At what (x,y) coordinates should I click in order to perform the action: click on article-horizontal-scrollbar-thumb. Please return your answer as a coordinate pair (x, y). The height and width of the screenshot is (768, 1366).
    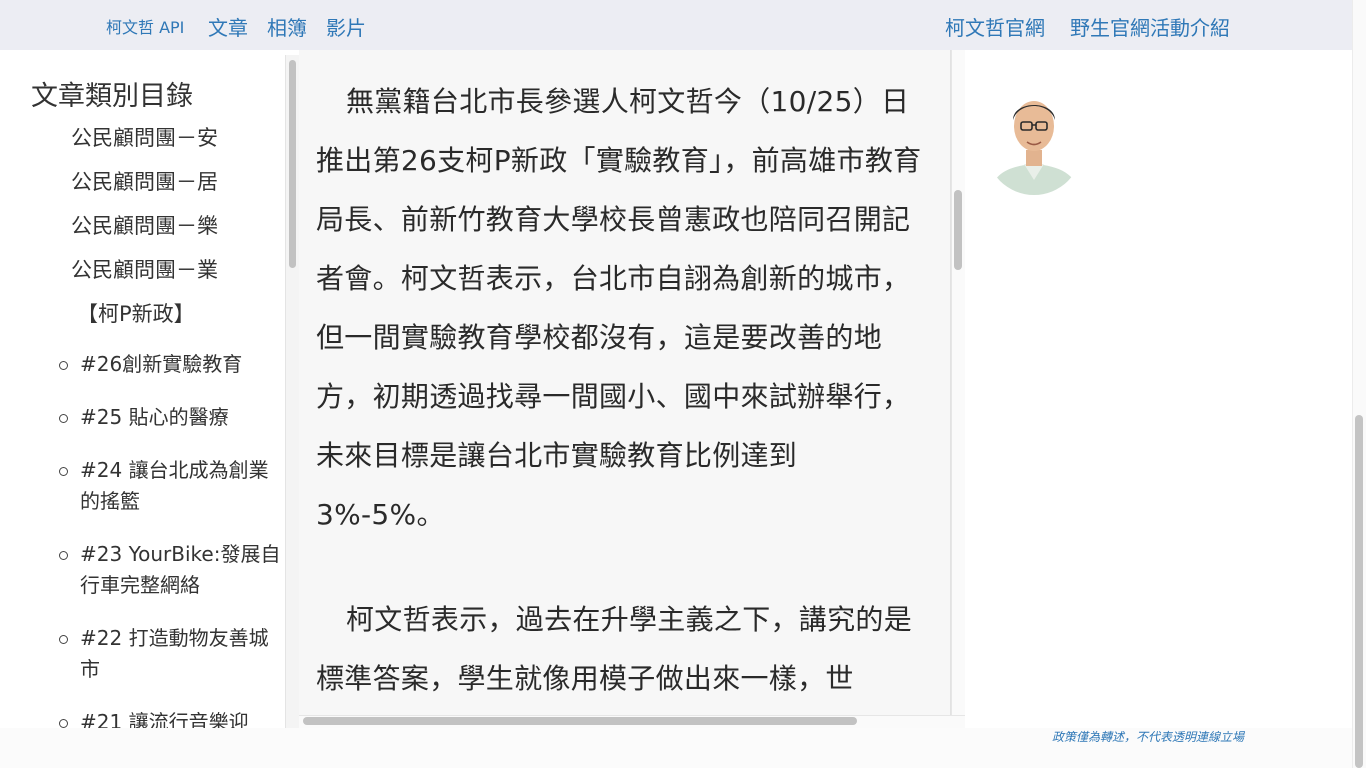
    Looking at the image, I should click on (580, 721).